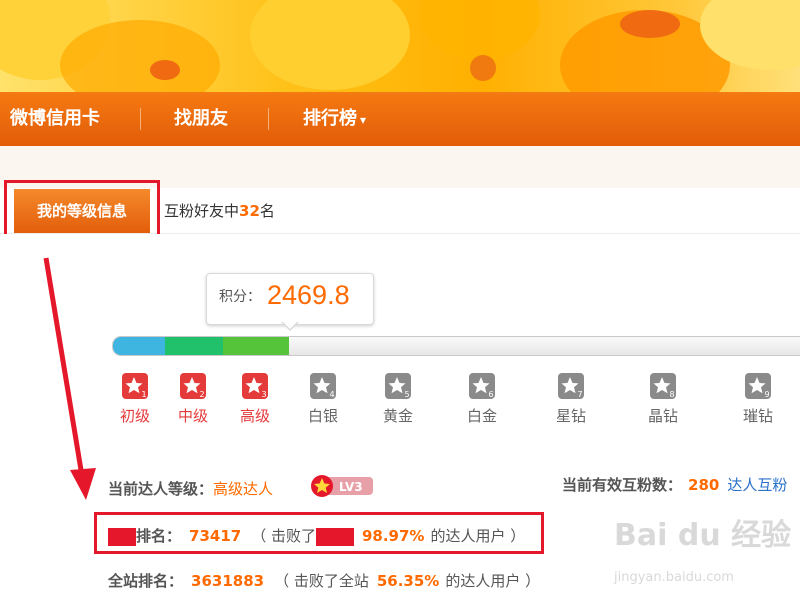  Describe the element at coordinates (228, 581) in the screenshot. I see `site-rank-value: 3631883` at that location.